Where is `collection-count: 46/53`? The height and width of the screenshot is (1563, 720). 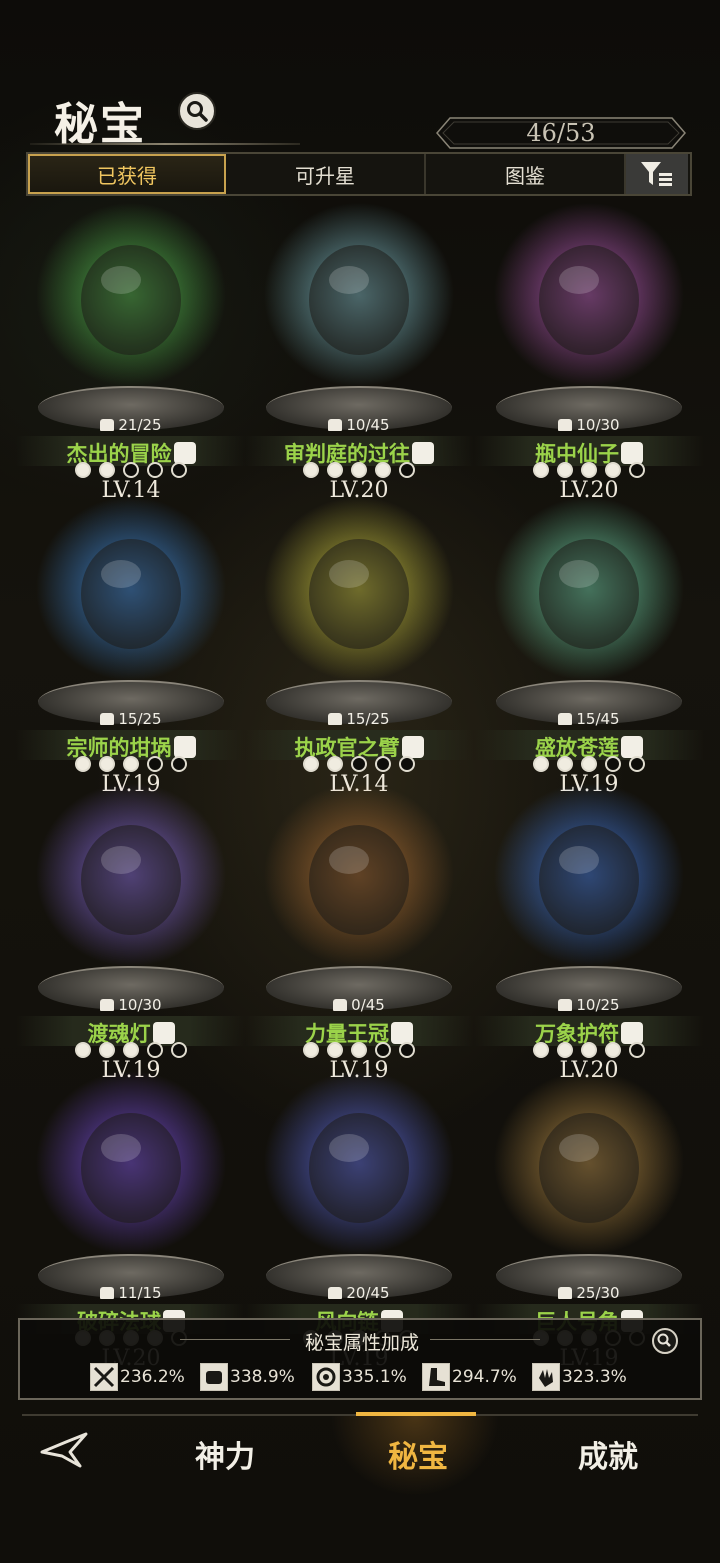
collection-count: 46/53 is located at coordinates (561, 133).